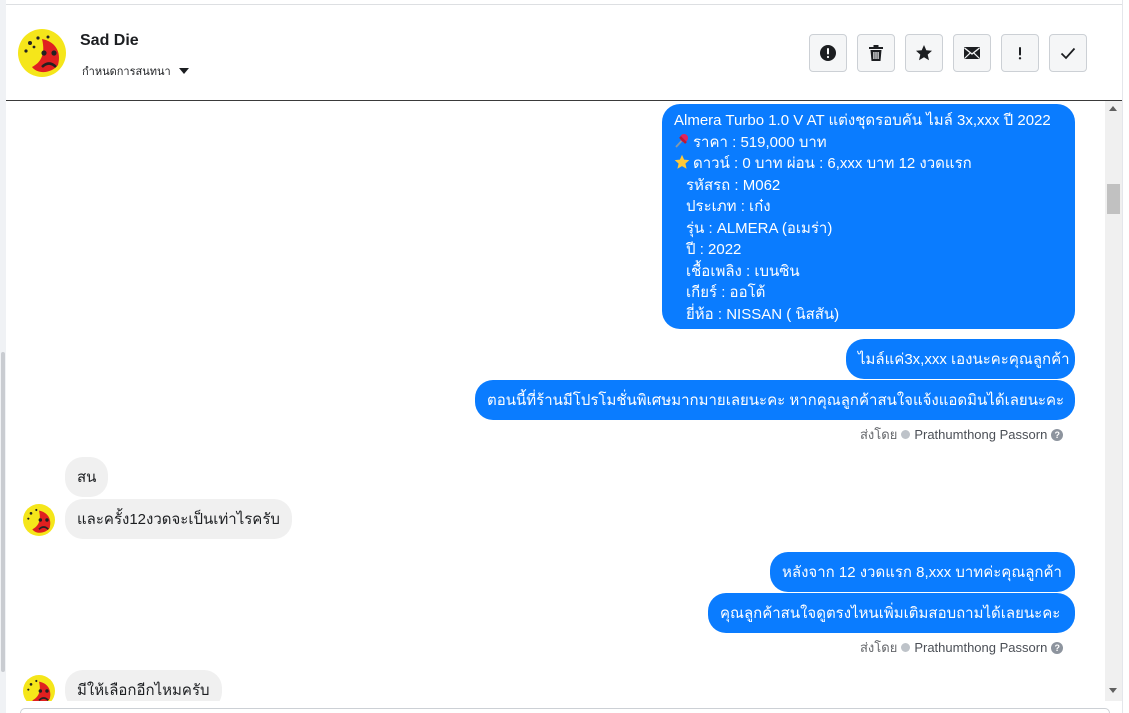 The height and width of the screenshot is (713, 1129). Describe the element at coordinates (743, 271) in the screenshot. I see `listing-fuel: เชื้อเพลิง : เบนซิน` at that location.